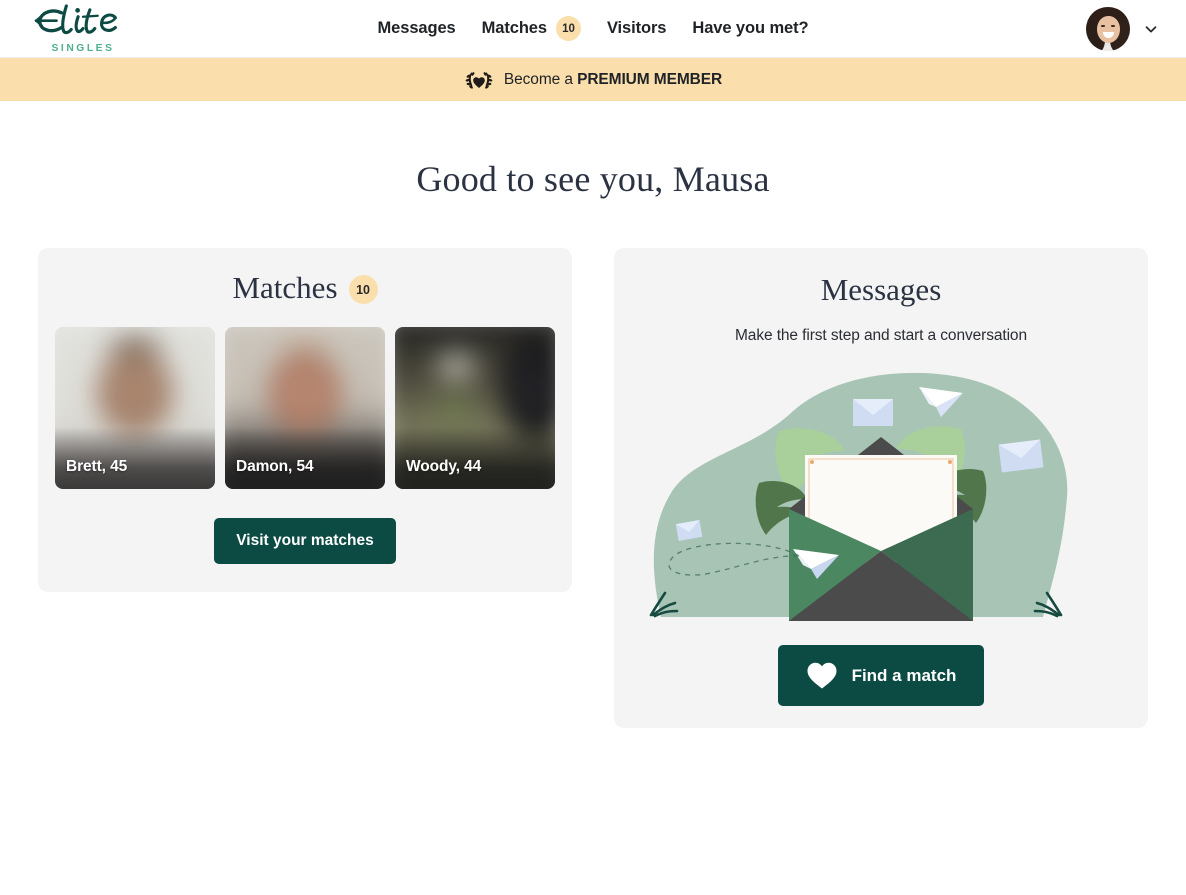 The height and width of the screenshot is (895, 1186). I want to click on account-menu, so click(1123, 28).